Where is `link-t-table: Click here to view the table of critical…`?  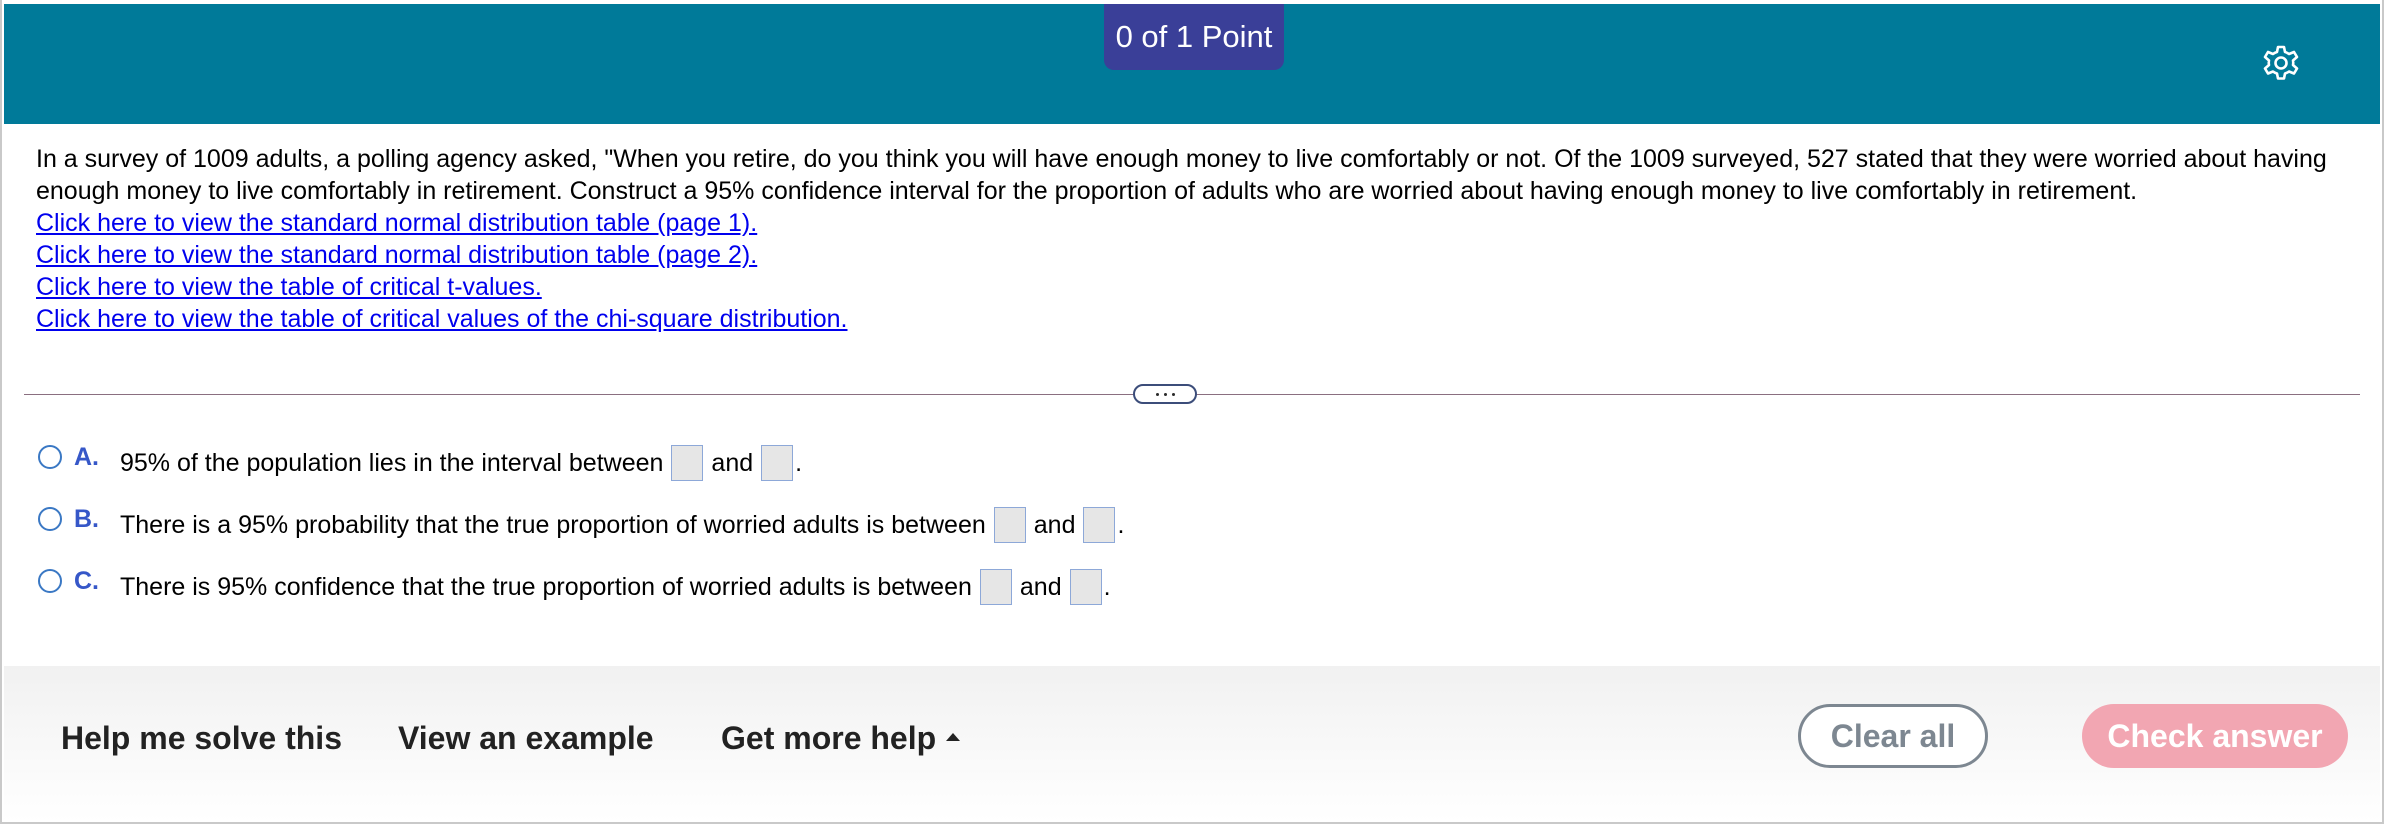 link-t-table: Click here to view the table of critical… is located at coordinates (1196, 287).